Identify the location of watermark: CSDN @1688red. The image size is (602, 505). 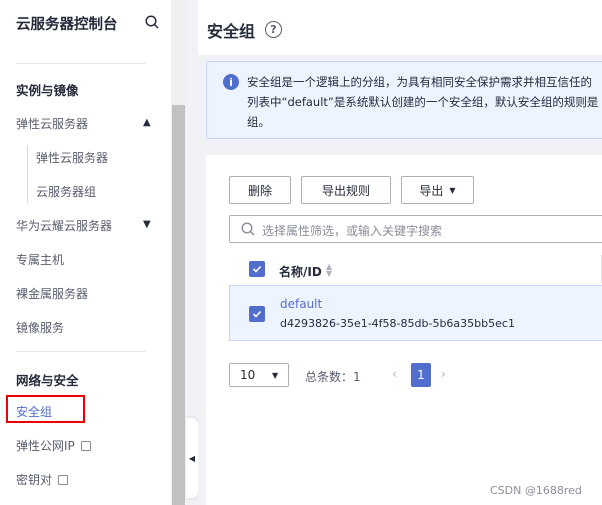
(536, 490).